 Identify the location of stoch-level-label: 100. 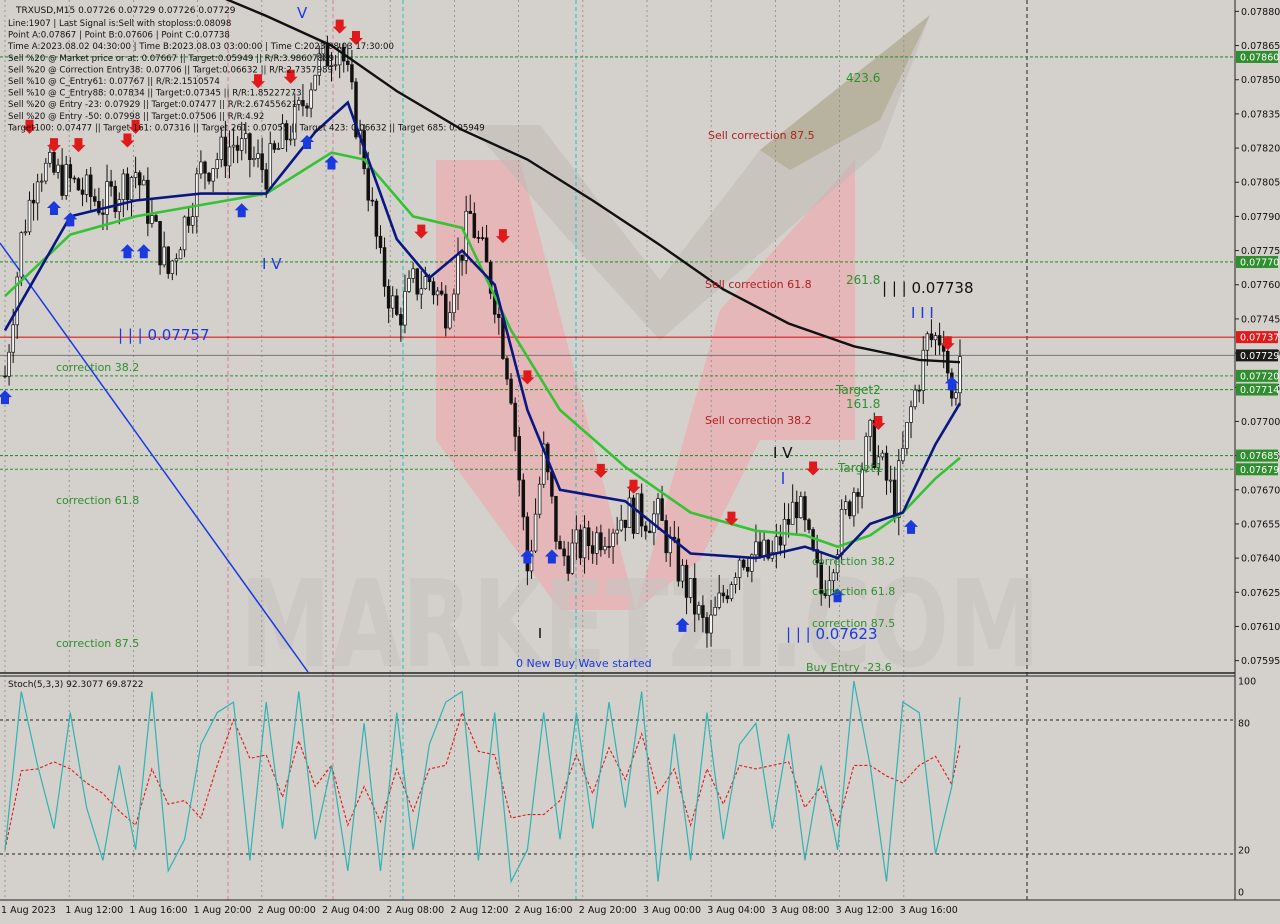
(1247, 682).